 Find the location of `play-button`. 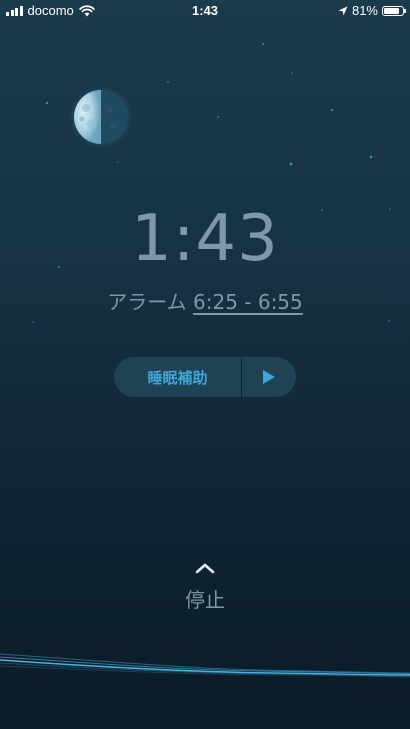

play-button is located at coordinates (269, 377).